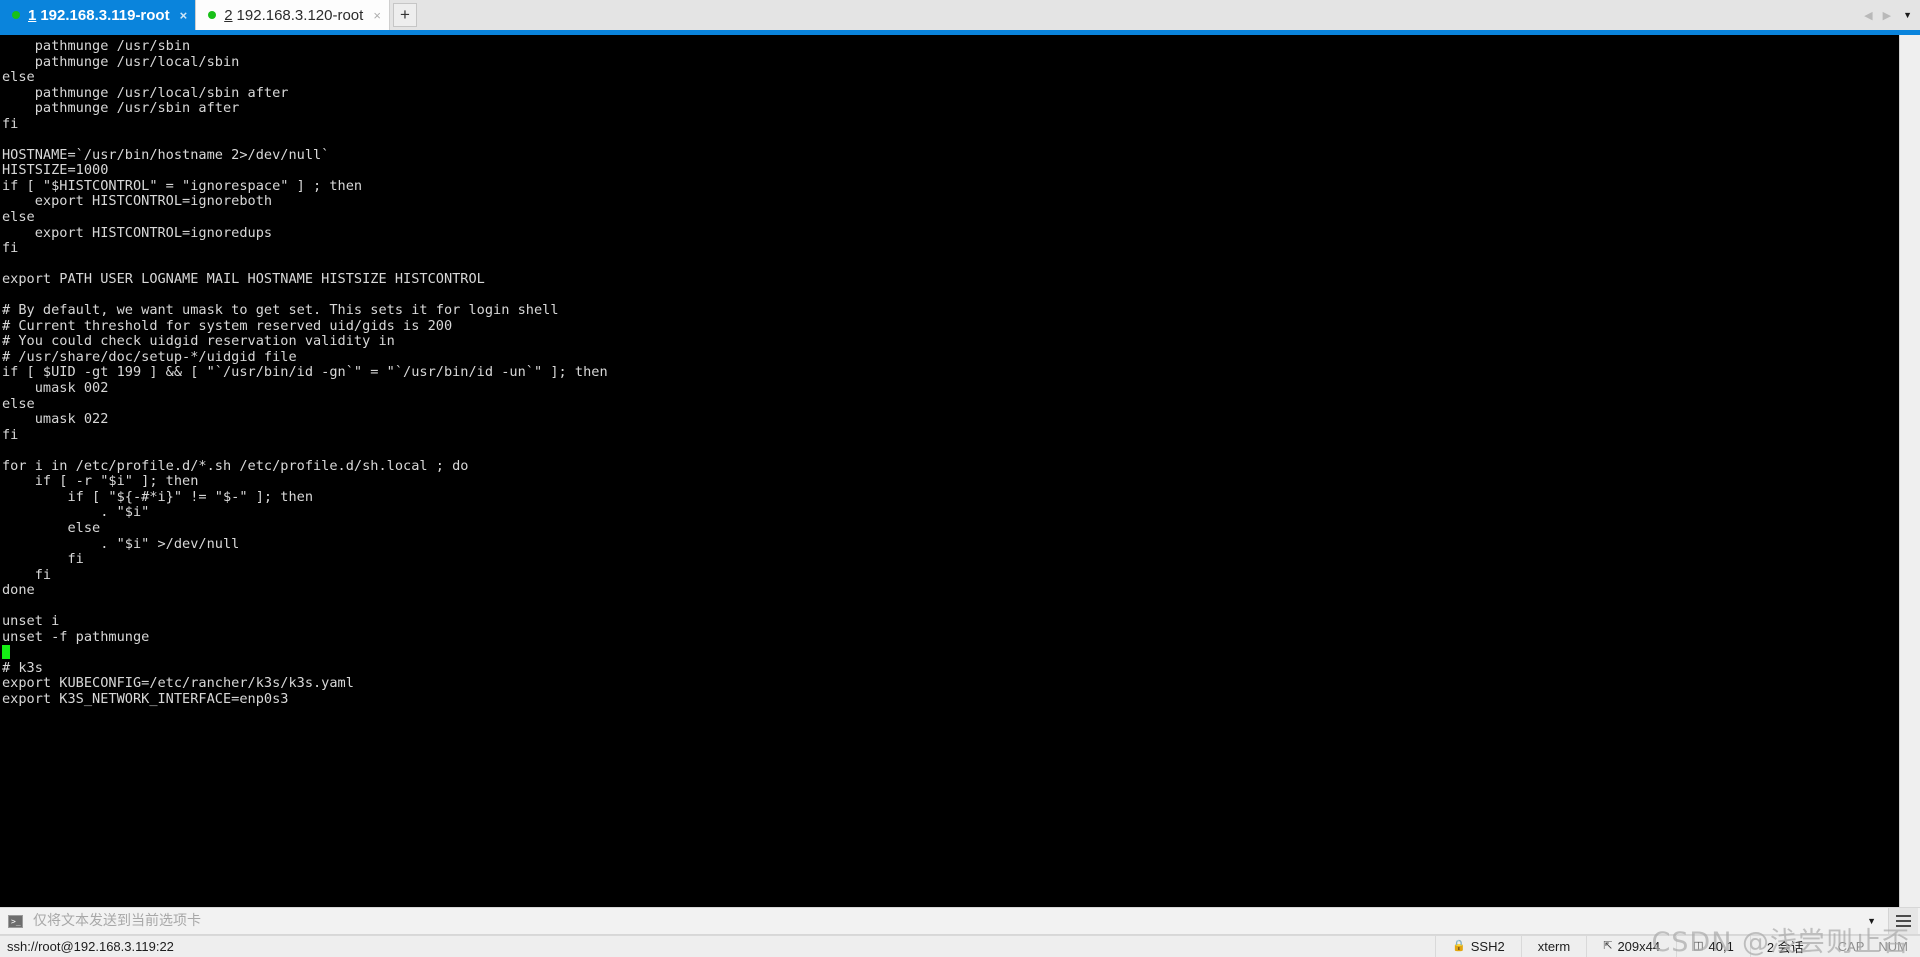  I want to click on terminal-cursor, so click(6, 652).